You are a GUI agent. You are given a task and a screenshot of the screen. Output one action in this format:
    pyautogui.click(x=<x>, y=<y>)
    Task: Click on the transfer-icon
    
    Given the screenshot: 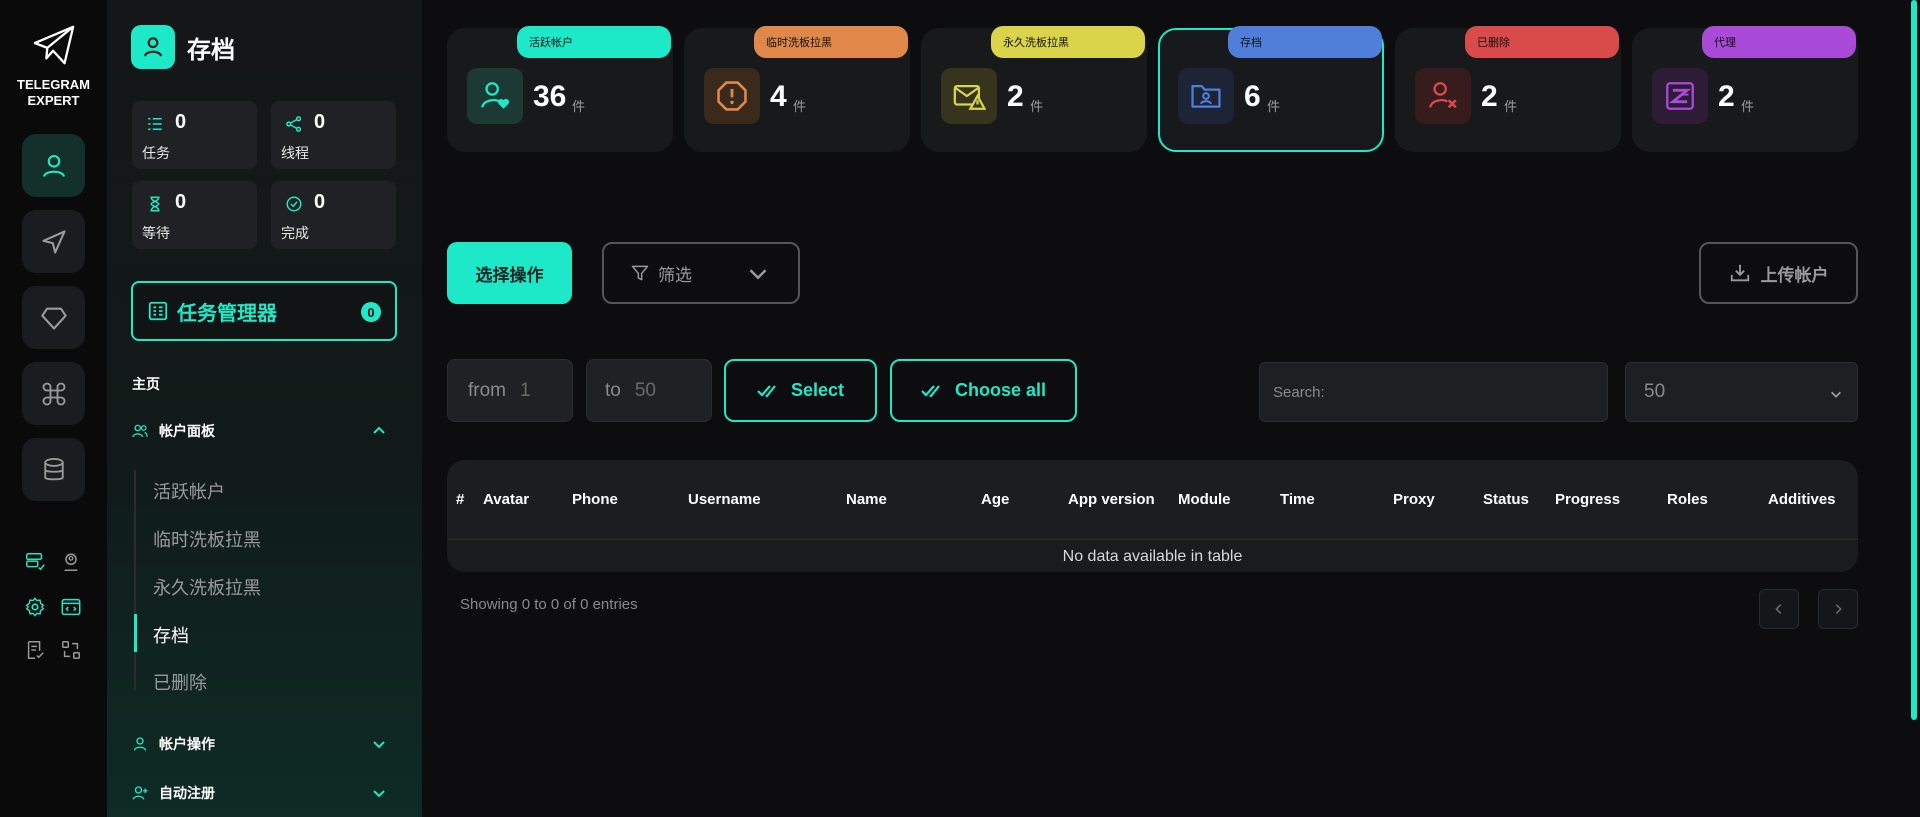 What is the action you would take?
    pyautogui.click(x=71, y=650)
    